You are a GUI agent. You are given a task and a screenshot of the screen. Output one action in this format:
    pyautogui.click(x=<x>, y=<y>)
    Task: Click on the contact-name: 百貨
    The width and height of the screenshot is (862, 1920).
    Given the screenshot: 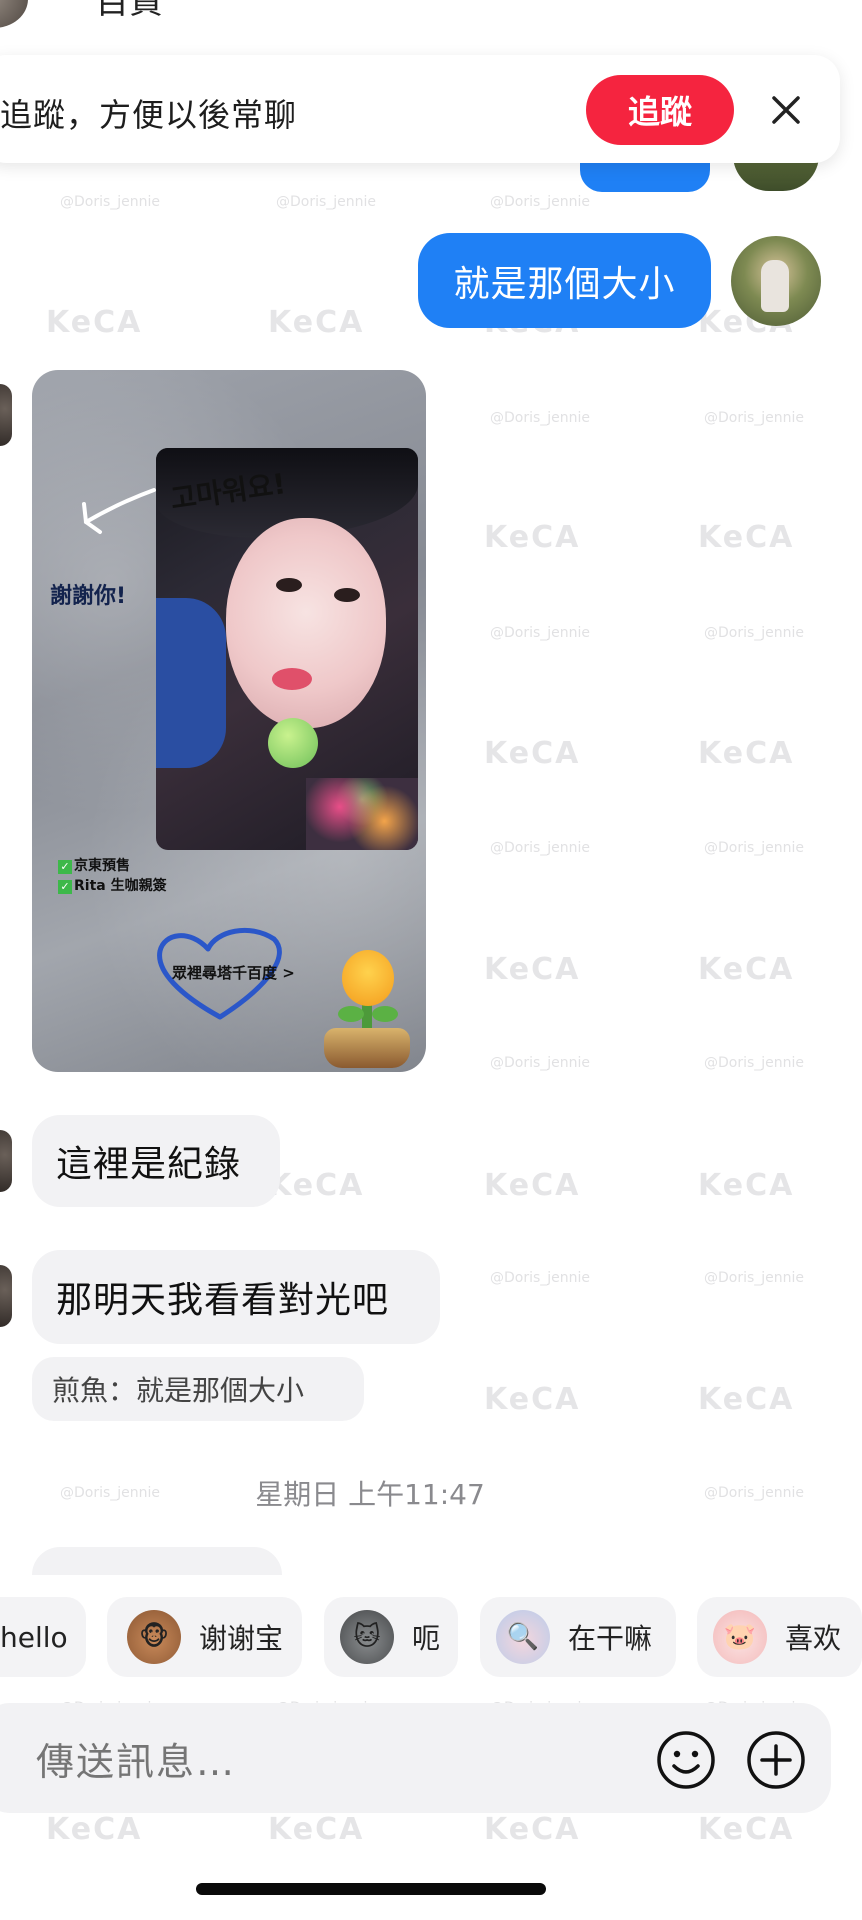 What is the action you would take?
    pyautogui.click(x=129, y=11)
    